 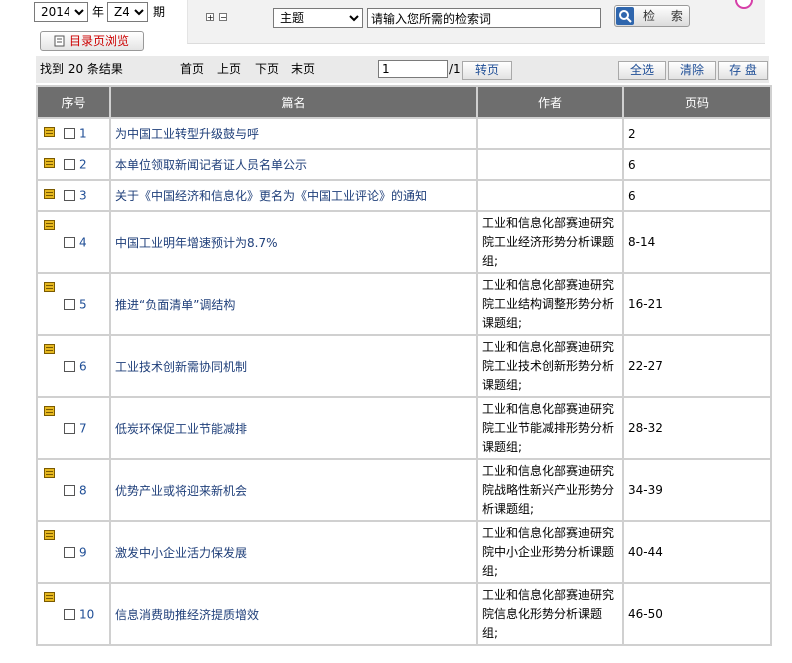 I want to click on row-number-cell: 10, so click(x=73, y=614).